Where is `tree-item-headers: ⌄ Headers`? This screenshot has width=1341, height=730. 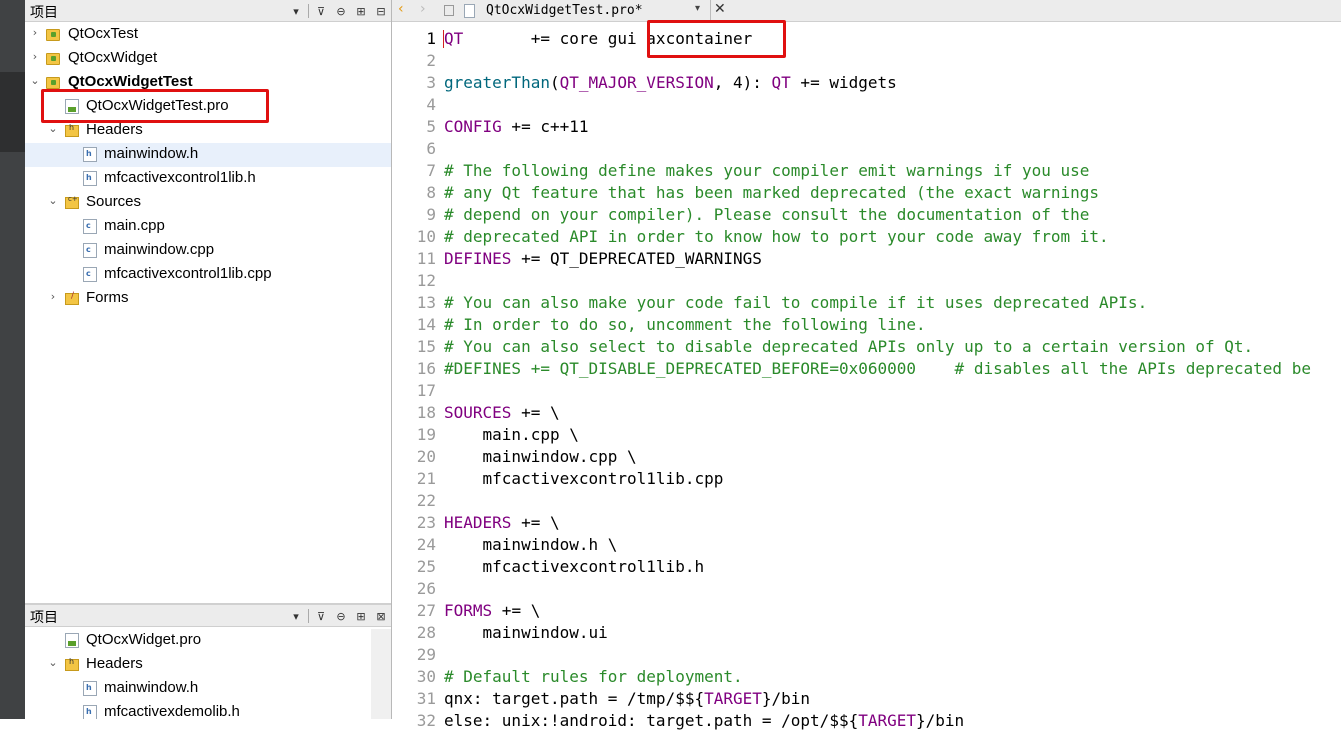
tree-item-headers: ⌄ Headers is located at coordinates (208, 665).